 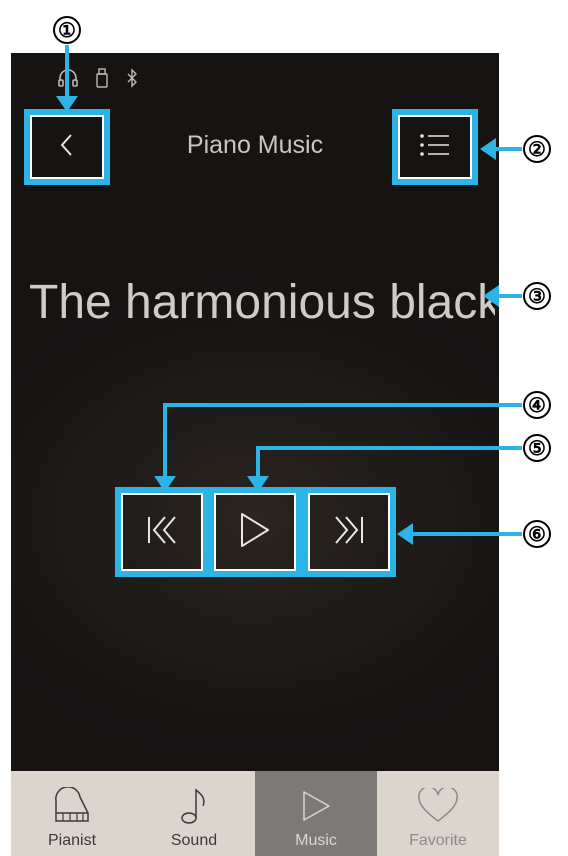 I want to click on callout-6: ⑥, so click(x=537, y=534).